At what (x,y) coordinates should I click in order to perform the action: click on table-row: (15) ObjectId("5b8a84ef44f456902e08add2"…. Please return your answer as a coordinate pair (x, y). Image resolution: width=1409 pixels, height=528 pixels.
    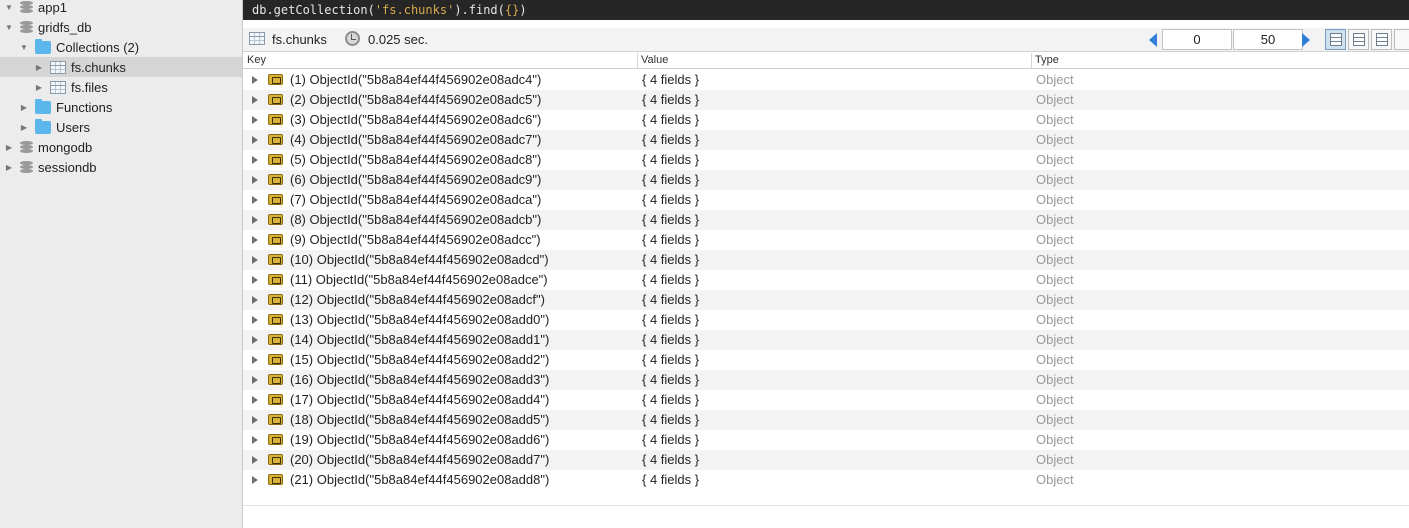
    Looking at the image, I should click on (826, 360).